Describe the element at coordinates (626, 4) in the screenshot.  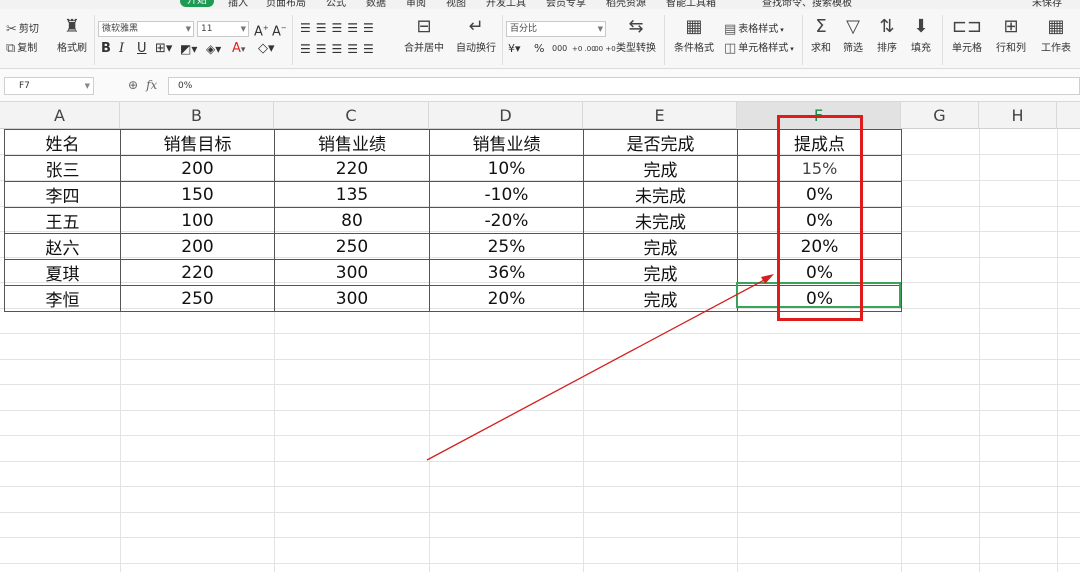
I see `menu-tab-docer: 稻壳资源` at that location.